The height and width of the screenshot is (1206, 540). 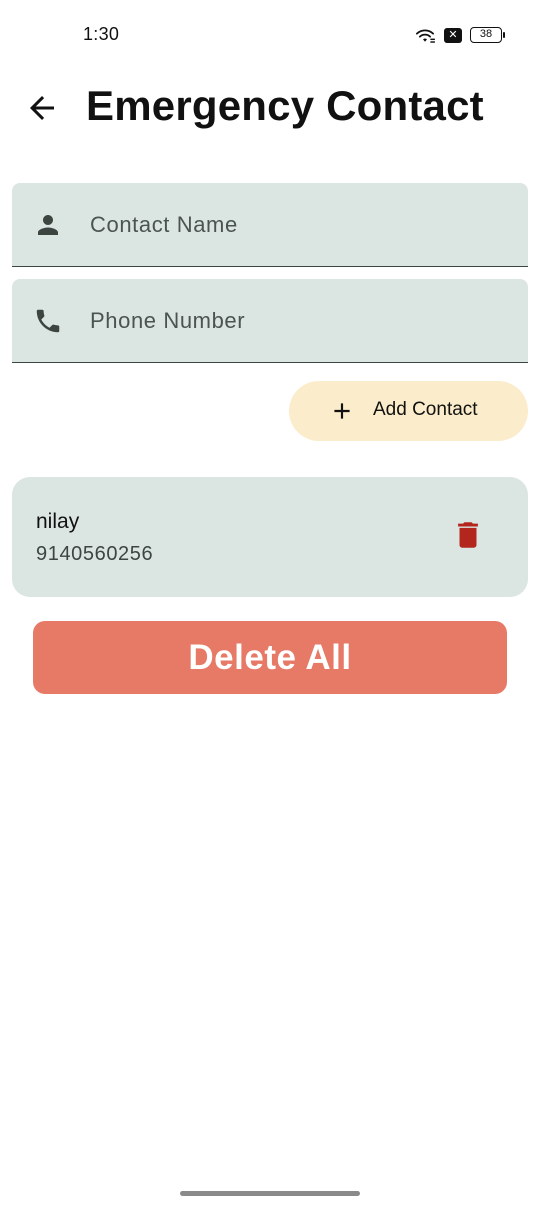 I want to click on contact-phone: 9140560256, so click(x=95, y=554).